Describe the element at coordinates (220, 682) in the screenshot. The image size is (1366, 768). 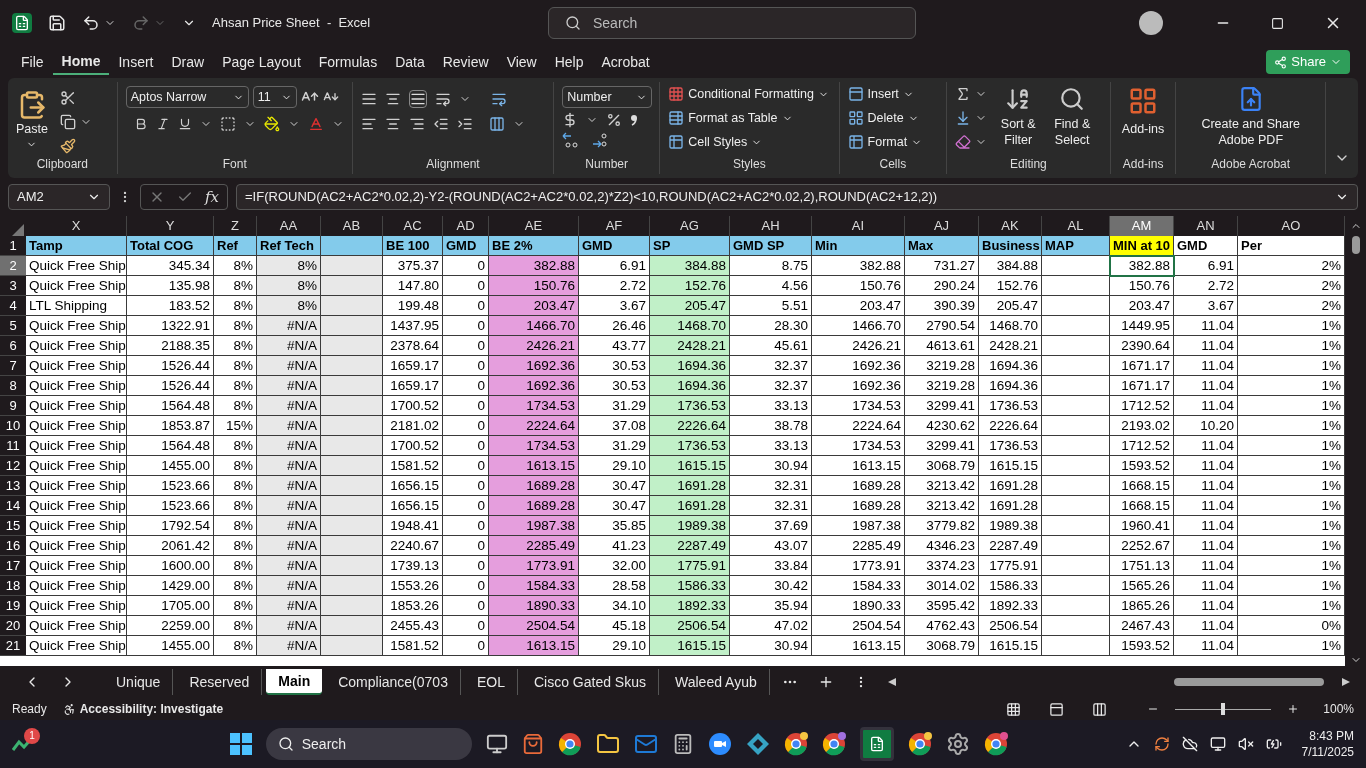
I see `sheet-tab: Reserved` at that location.